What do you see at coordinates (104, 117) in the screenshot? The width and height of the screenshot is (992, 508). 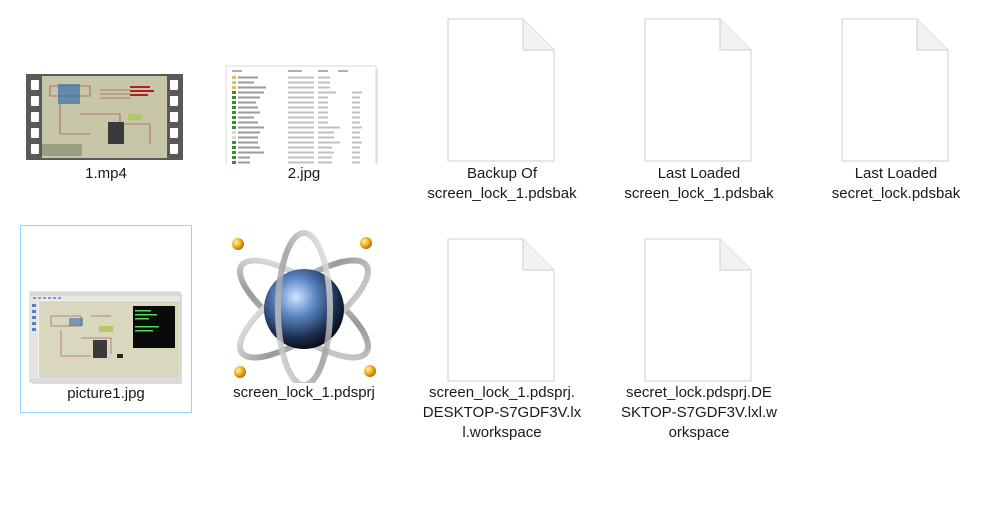 I see `film-strip-icon` at bounding box center [104, 117].